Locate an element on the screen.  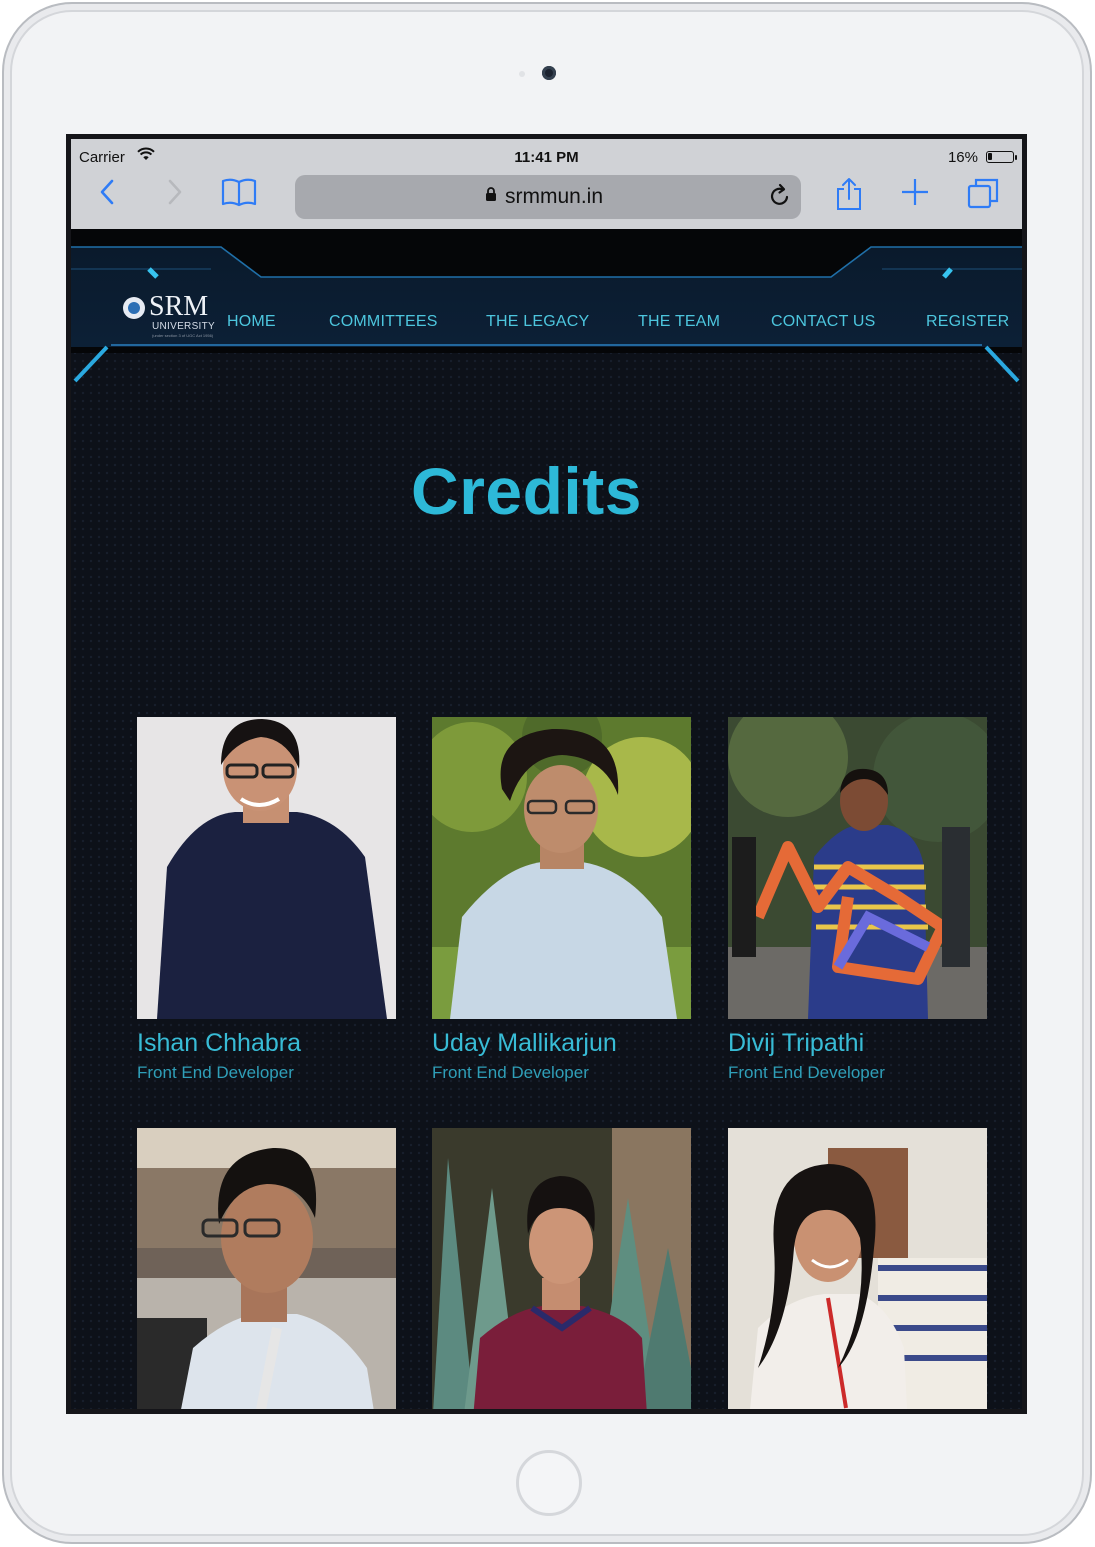
logo-note: (under section 3 of UGC Act 1956) is located at coordinates (183, 335).